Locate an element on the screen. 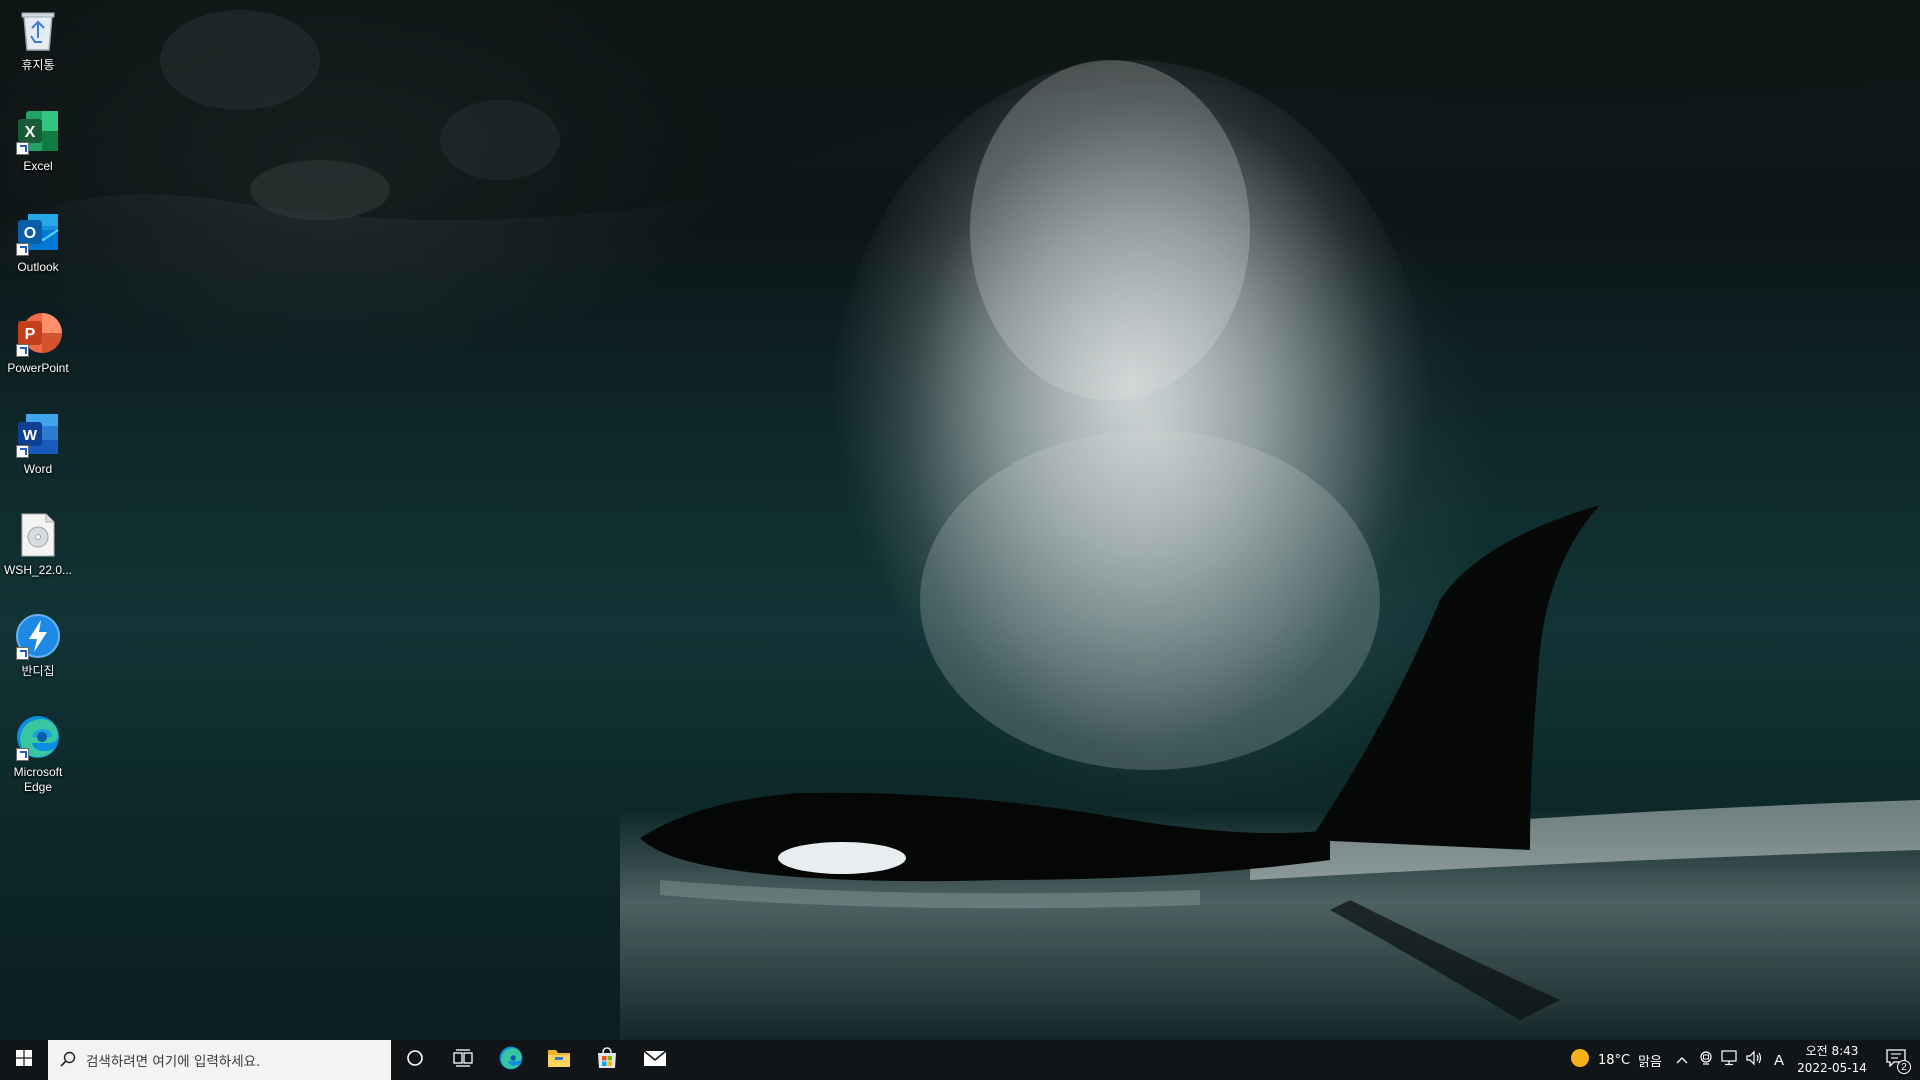 This screenshot has height=1080, width=1920. desktop-icon-outlook: O Outlook is located at coordinates (38, 241).